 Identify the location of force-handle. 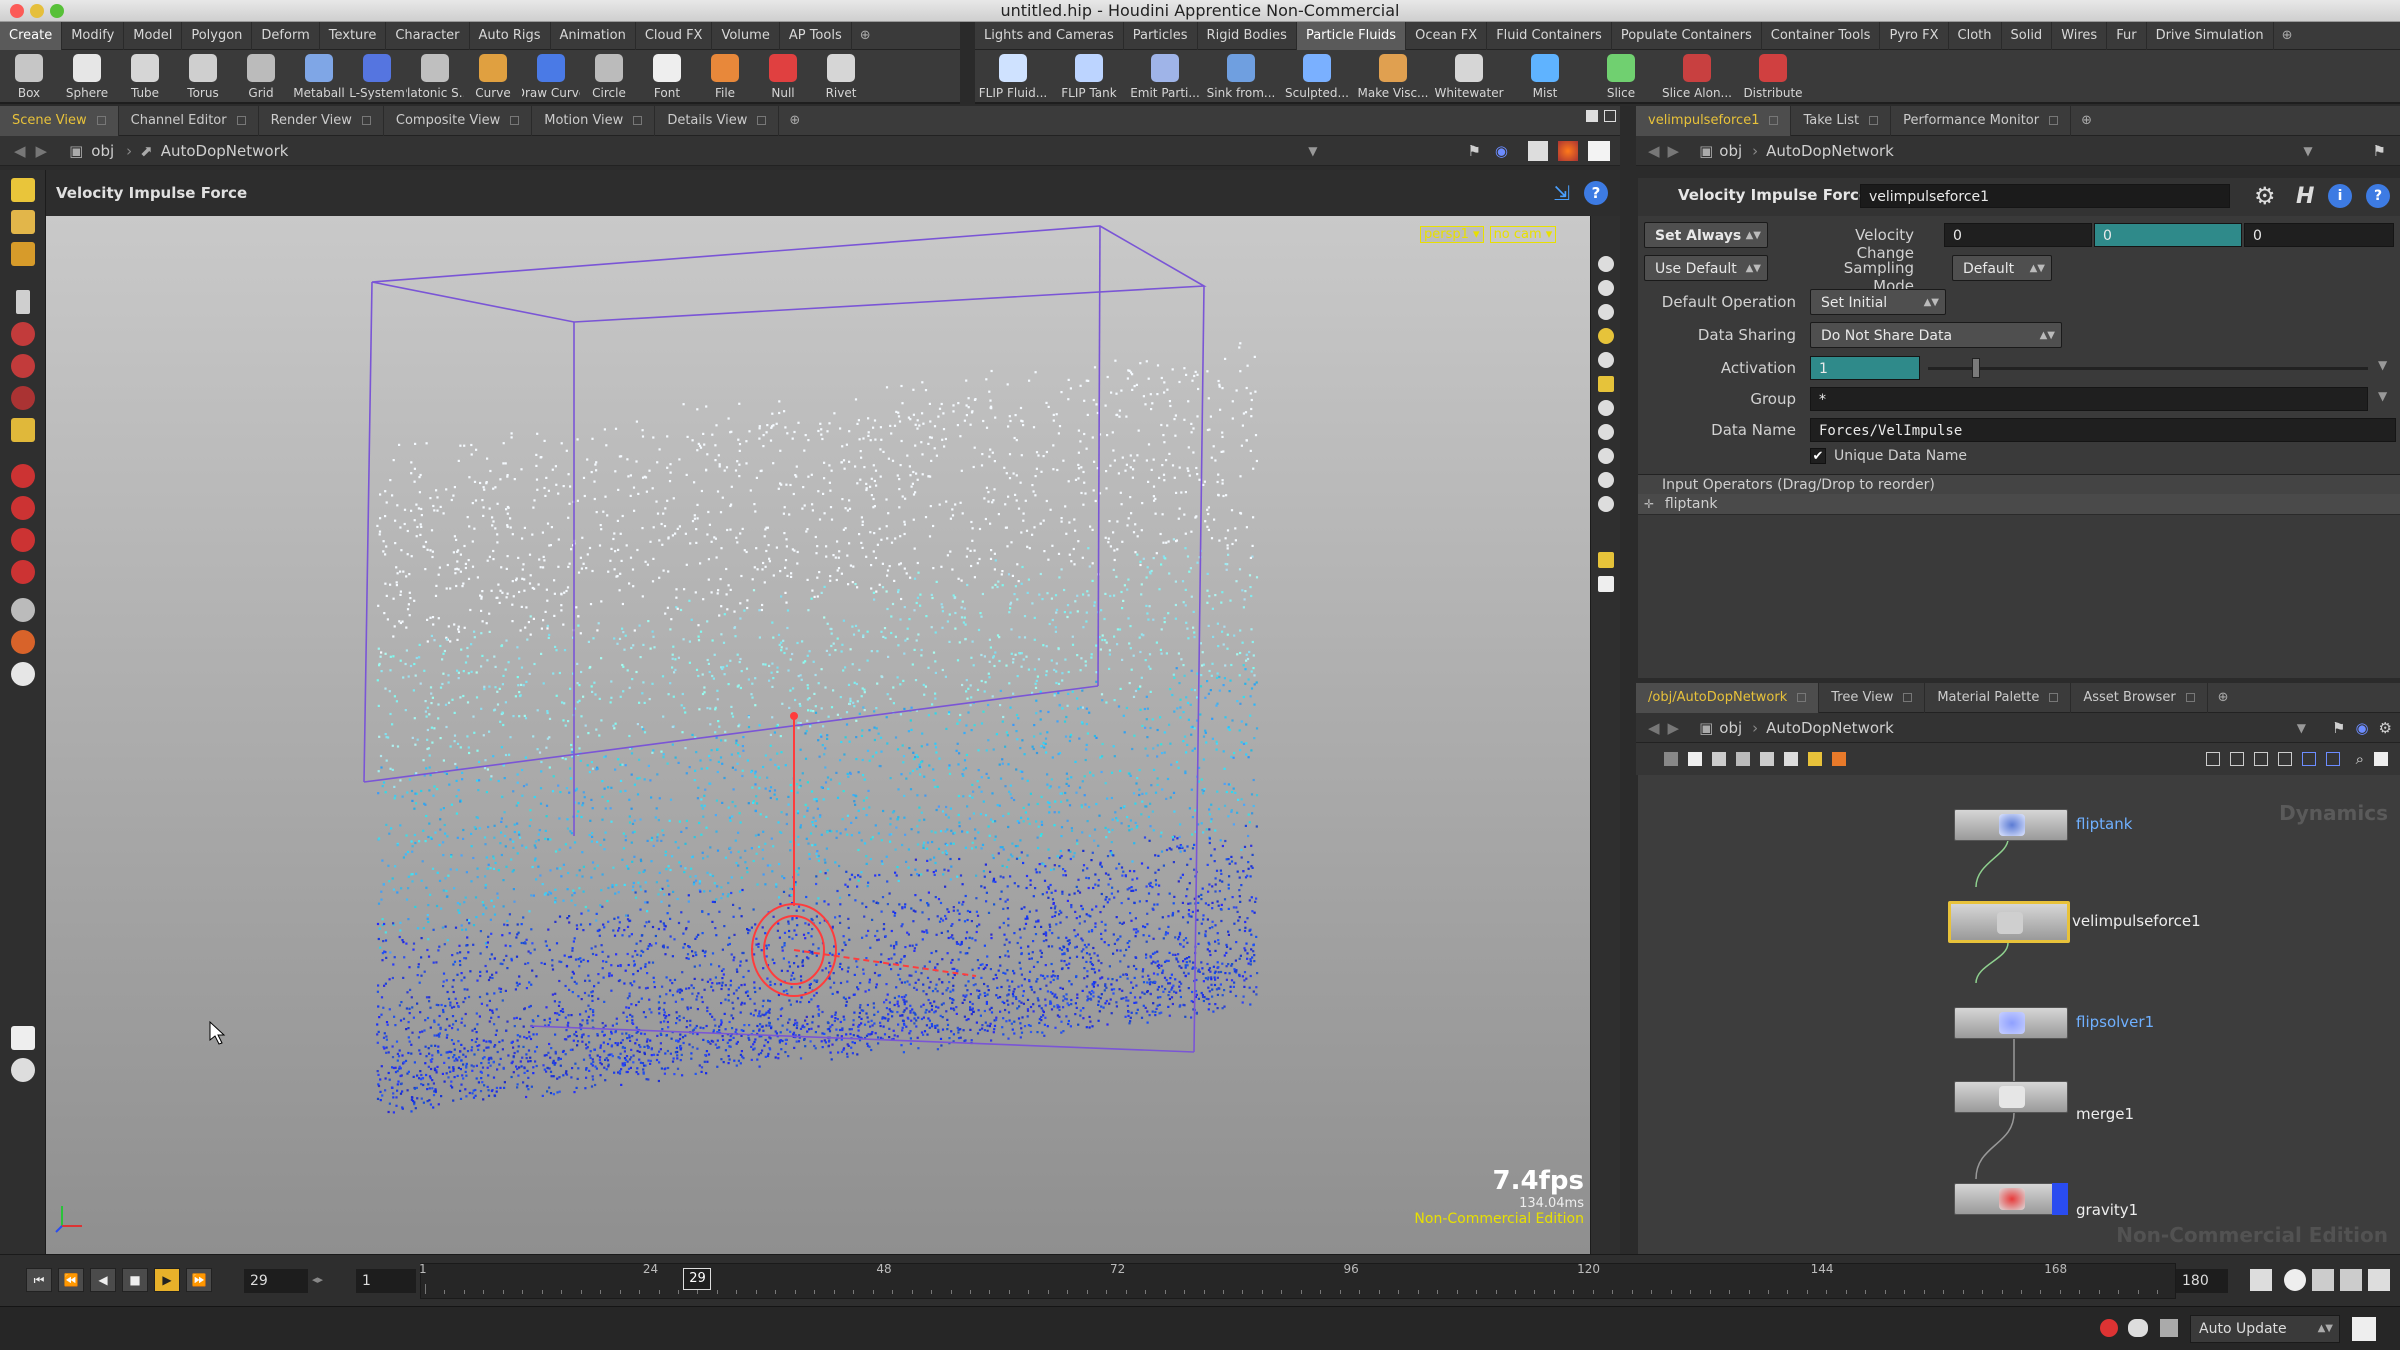
(864, 854).